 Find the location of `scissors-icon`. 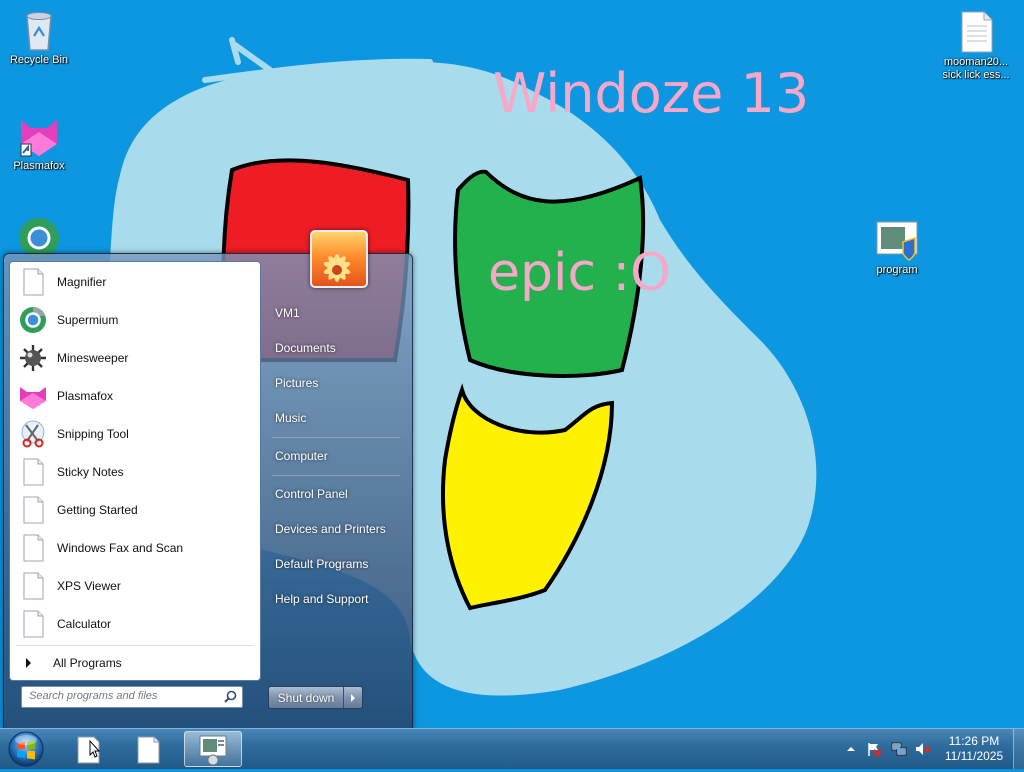

scissors-icon is located at coordinates (33, 434).